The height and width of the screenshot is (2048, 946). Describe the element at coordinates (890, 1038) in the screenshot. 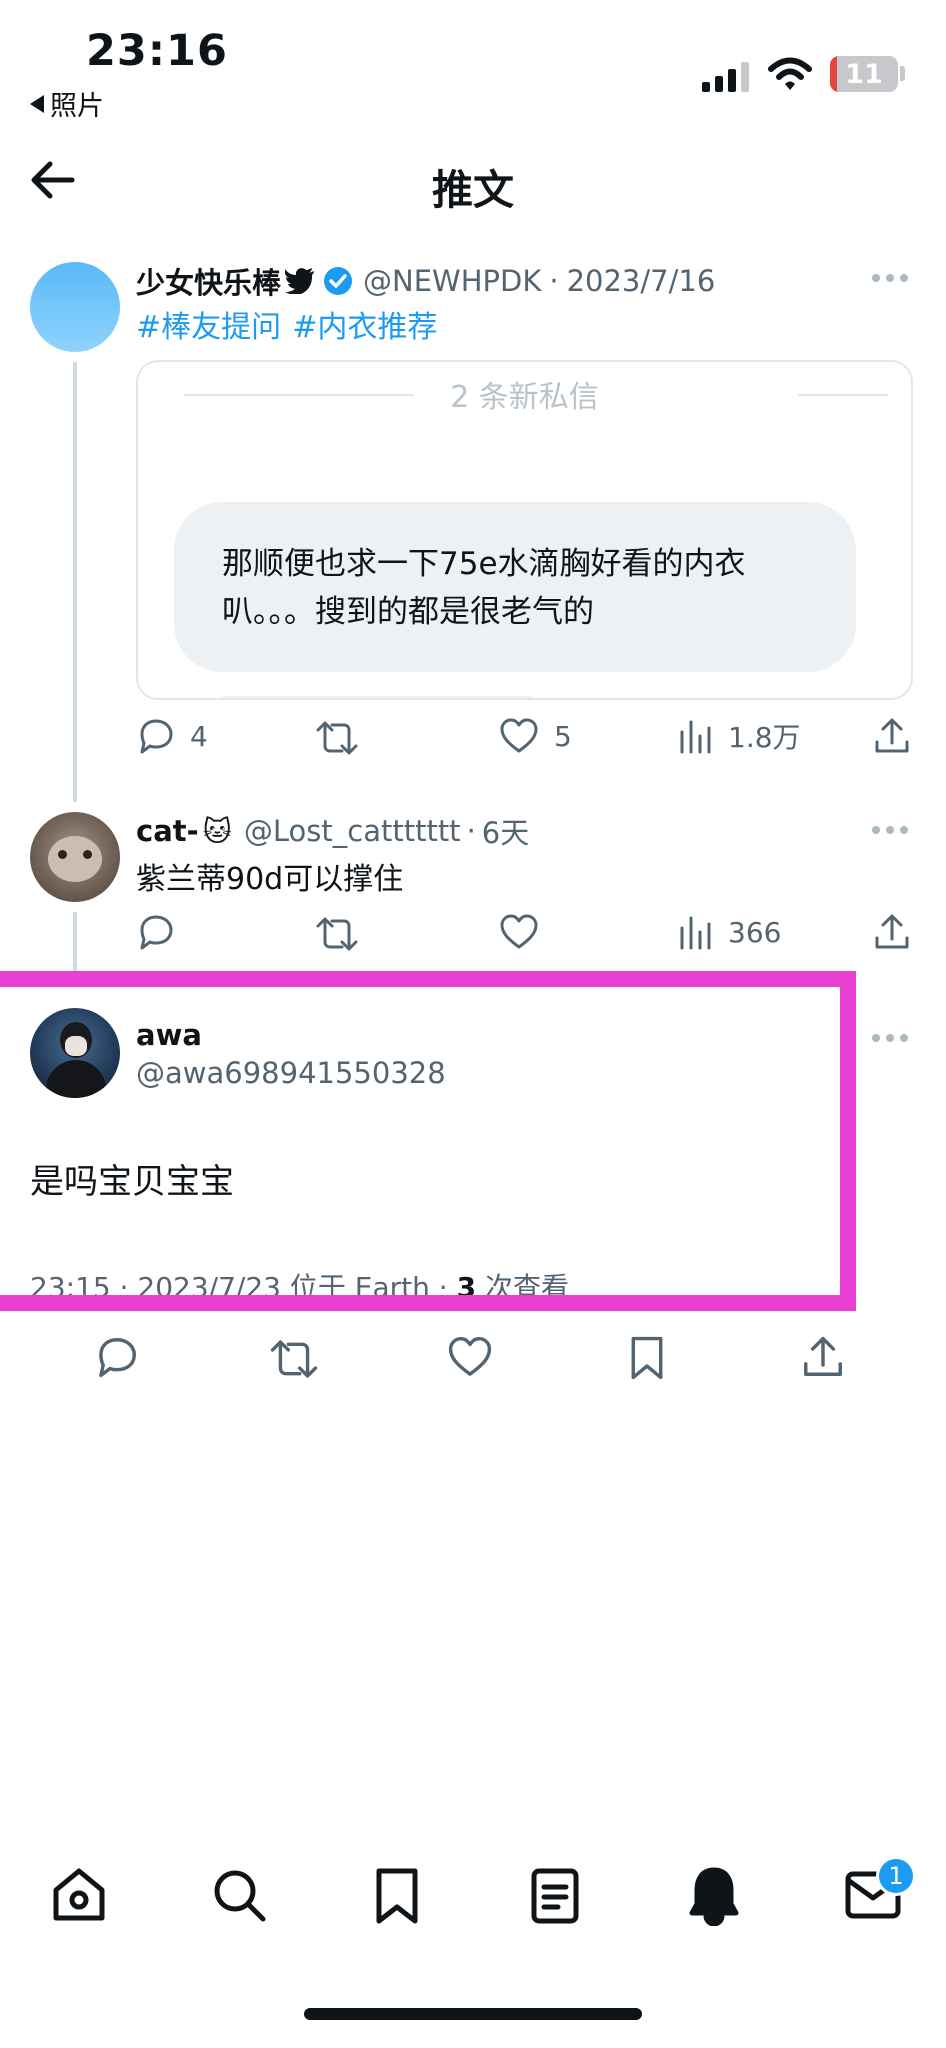

I see `focused-tweet-more-icon` at that location.